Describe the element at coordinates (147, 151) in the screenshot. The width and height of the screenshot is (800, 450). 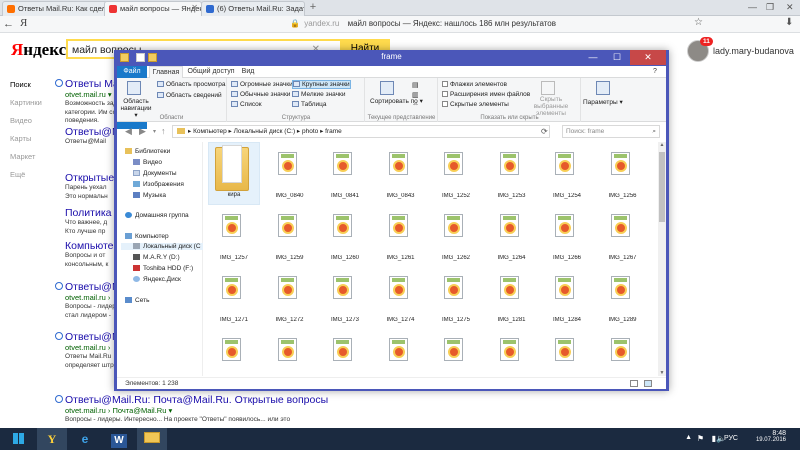
I see `nav-libraries: Библиотеки` at that location.